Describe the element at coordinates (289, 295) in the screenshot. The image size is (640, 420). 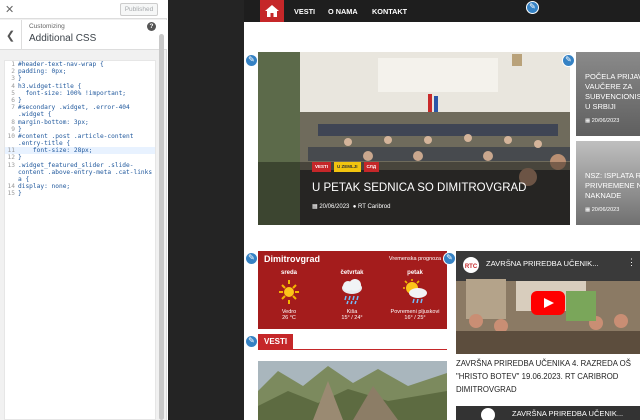
I see `weather-day: sreda Vedro 26 °C` at that location.